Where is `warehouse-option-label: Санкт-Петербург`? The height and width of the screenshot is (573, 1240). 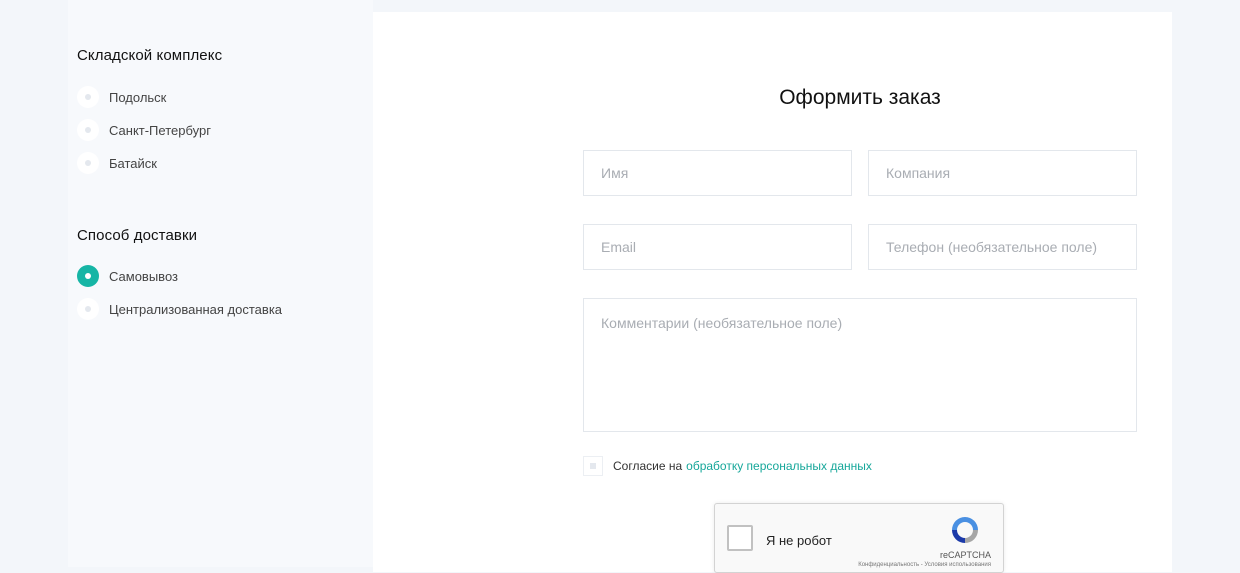 warehouse-option-label: Санкт-Петербург is located at coordinates (160, 130).